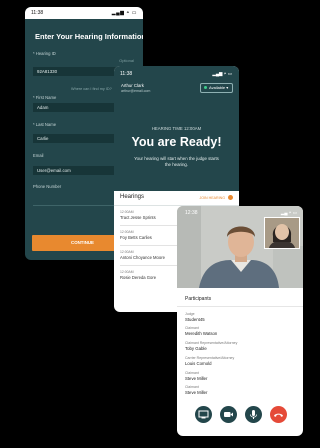  What do you see at coordinates (240, 247) in the screenshot?
I see `main-video: 12:38 ▂▄ ◓ ▭` at bounding box center [240, 247].